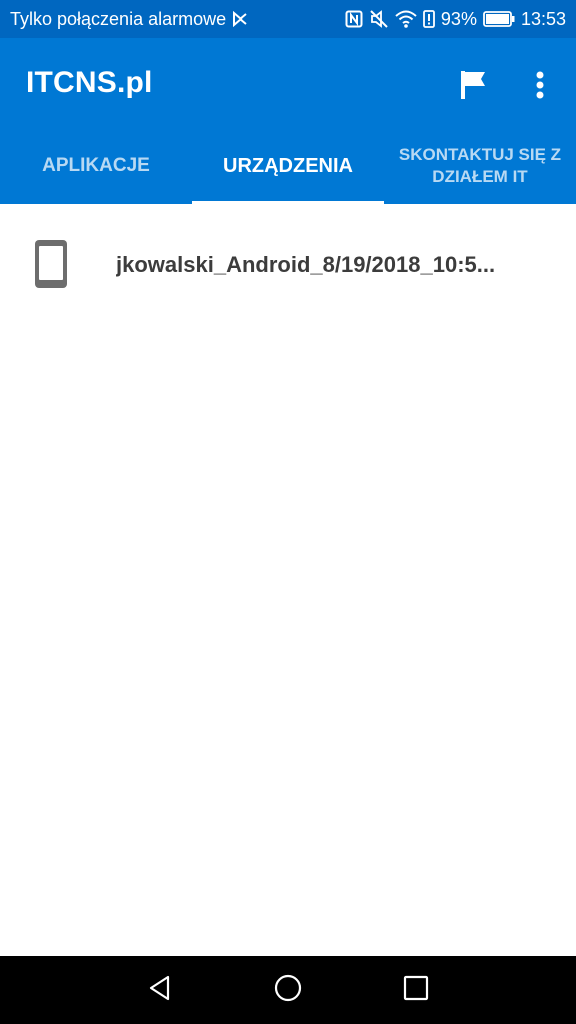 The width and height of the screenshot is (576, 1024). I want to click on mute-icon, so click(379, 19).